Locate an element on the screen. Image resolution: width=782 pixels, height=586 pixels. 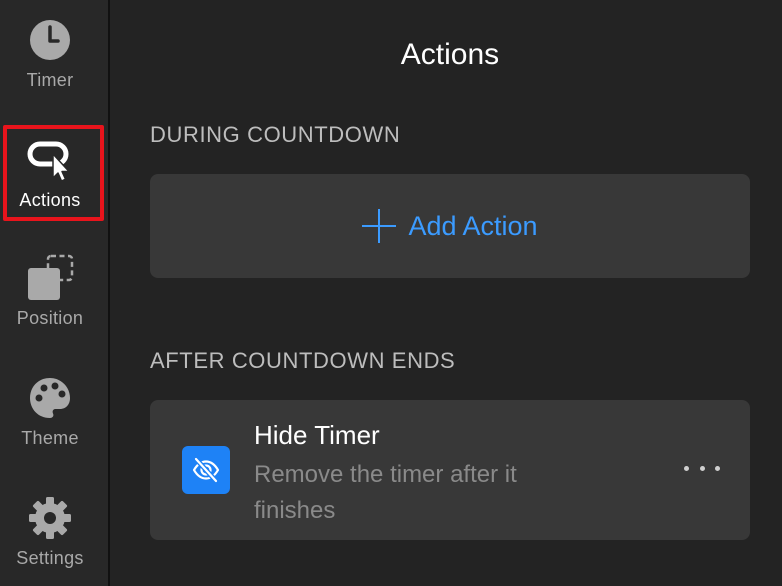
gear-icon is located at coordinates (50, 518).